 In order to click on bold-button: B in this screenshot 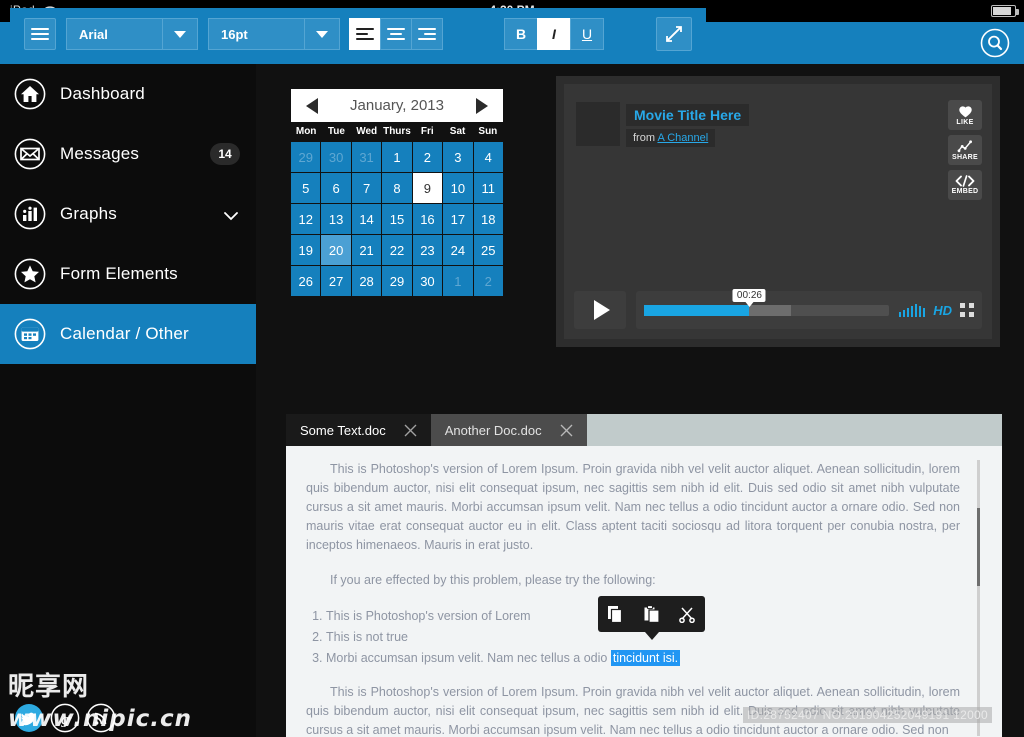, I will do `click(521, 34)`.